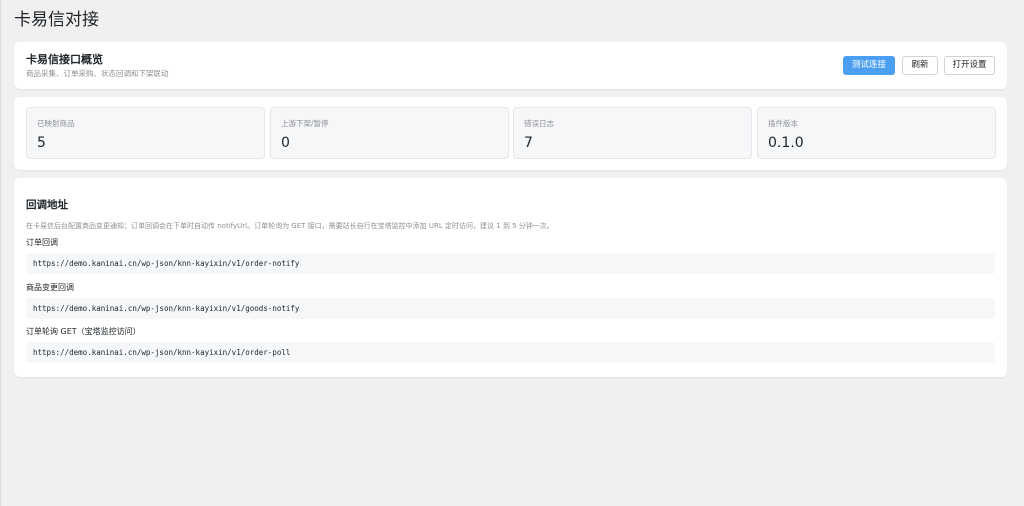 The width and height of the screenshot is (1024, 506). I want to click on overview-subtitle: 商品采集、订单采购、状态回调和下架联动, so click(97, 73).